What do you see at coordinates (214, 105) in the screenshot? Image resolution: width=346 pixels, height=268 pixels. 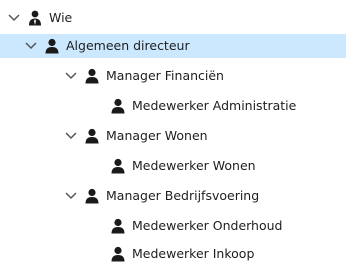 I see `tree-node-label: Medewerker Administratie` at bounding box center [214, 105].